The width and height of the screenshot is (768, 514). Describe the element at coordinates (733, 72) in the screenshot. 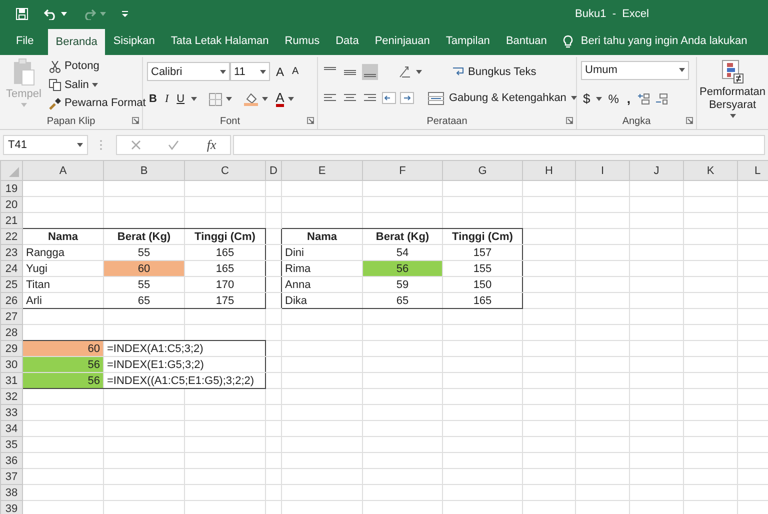

I see `conditional-formatting-icon` at that location.